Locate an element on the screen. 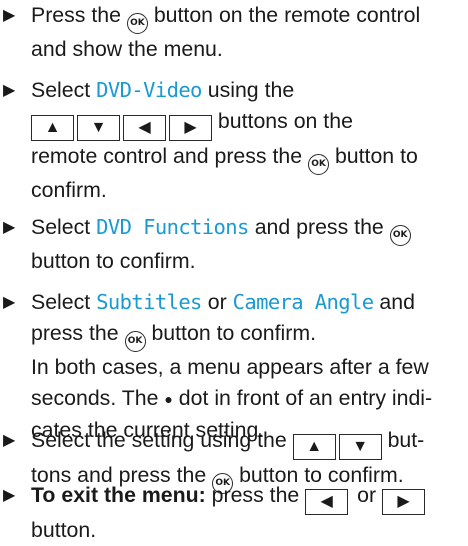  step-text: Select the setting using the is located at coordinates (159, 440).